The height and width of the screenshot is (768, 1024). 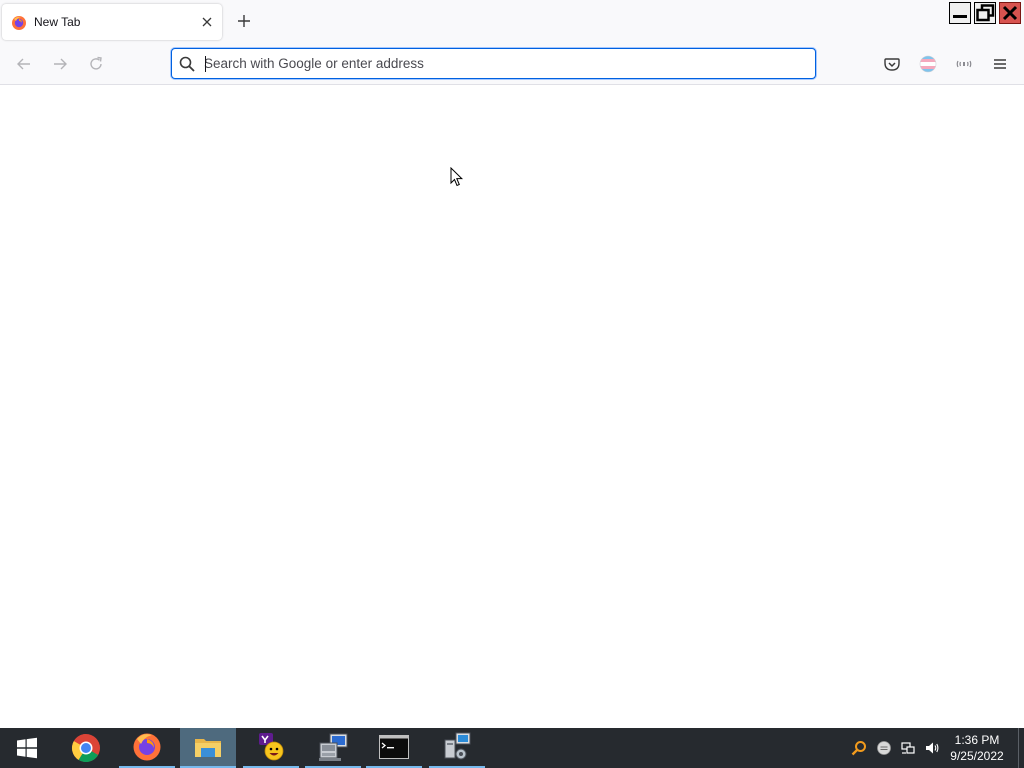 I want to click on taskbar-yahoo-messenger, so click(x=271, y=748).